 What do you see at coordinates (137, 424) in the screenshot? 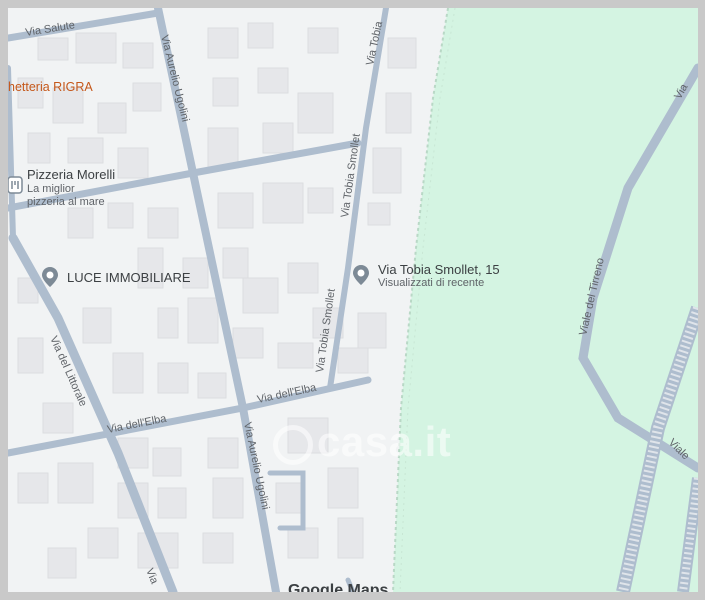
I see `street-label-via-dell-elba-left: Via dell'Elba` at bounding box center [137, 424].